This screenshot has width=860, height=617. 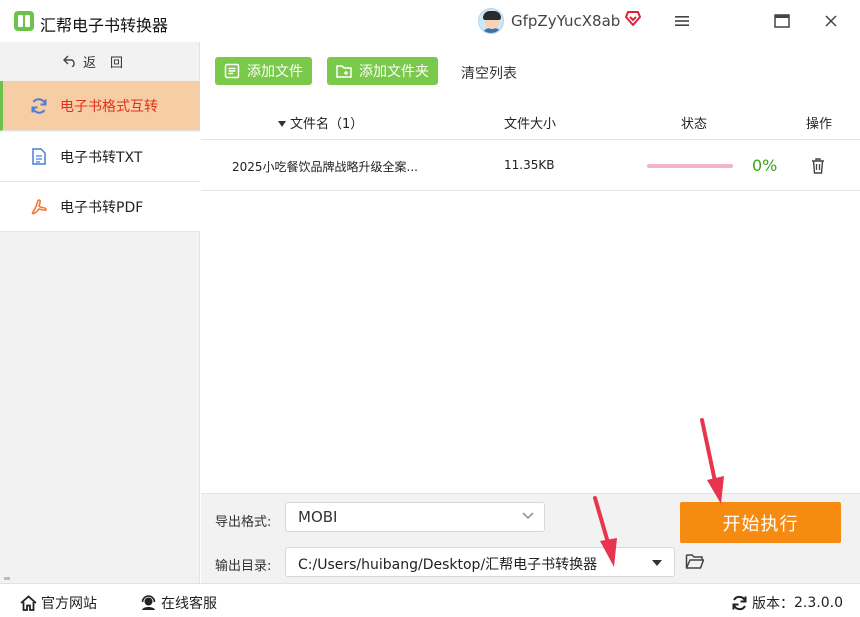 I want to click on file-size: 11.35KB, so click(x=529, y=165).